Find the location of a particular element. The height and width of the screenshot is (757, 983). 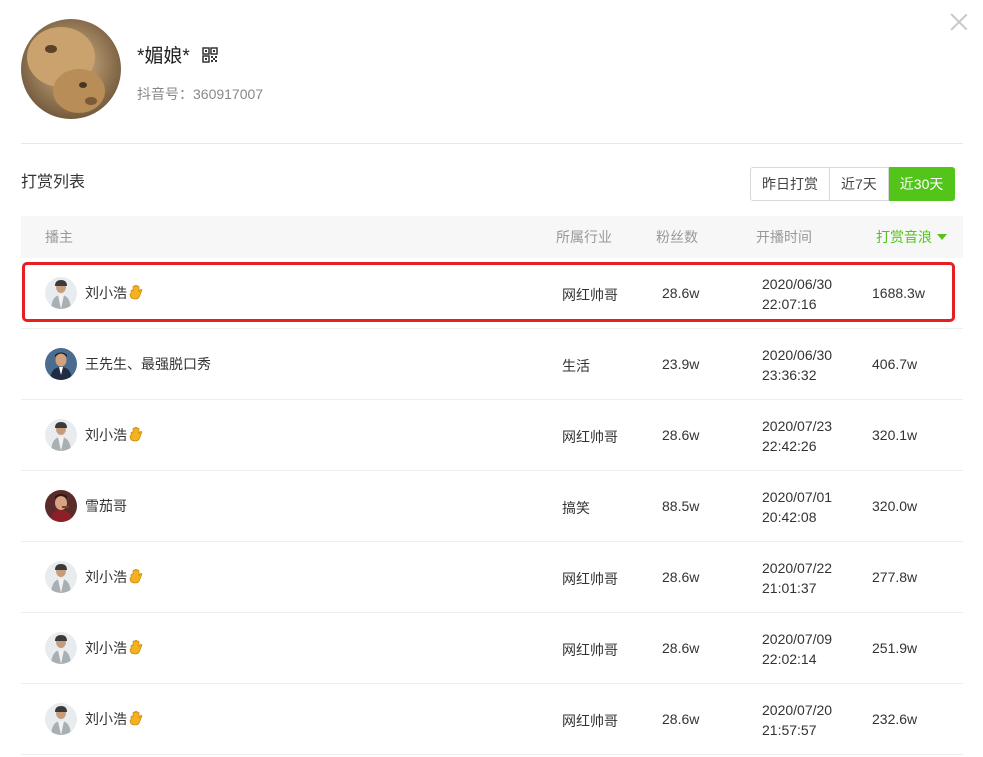

table-row: 雪茄哥 搞笑 88.5w 2020/07/01 20:42:08 320.0w is located at coordinates (492, 506).